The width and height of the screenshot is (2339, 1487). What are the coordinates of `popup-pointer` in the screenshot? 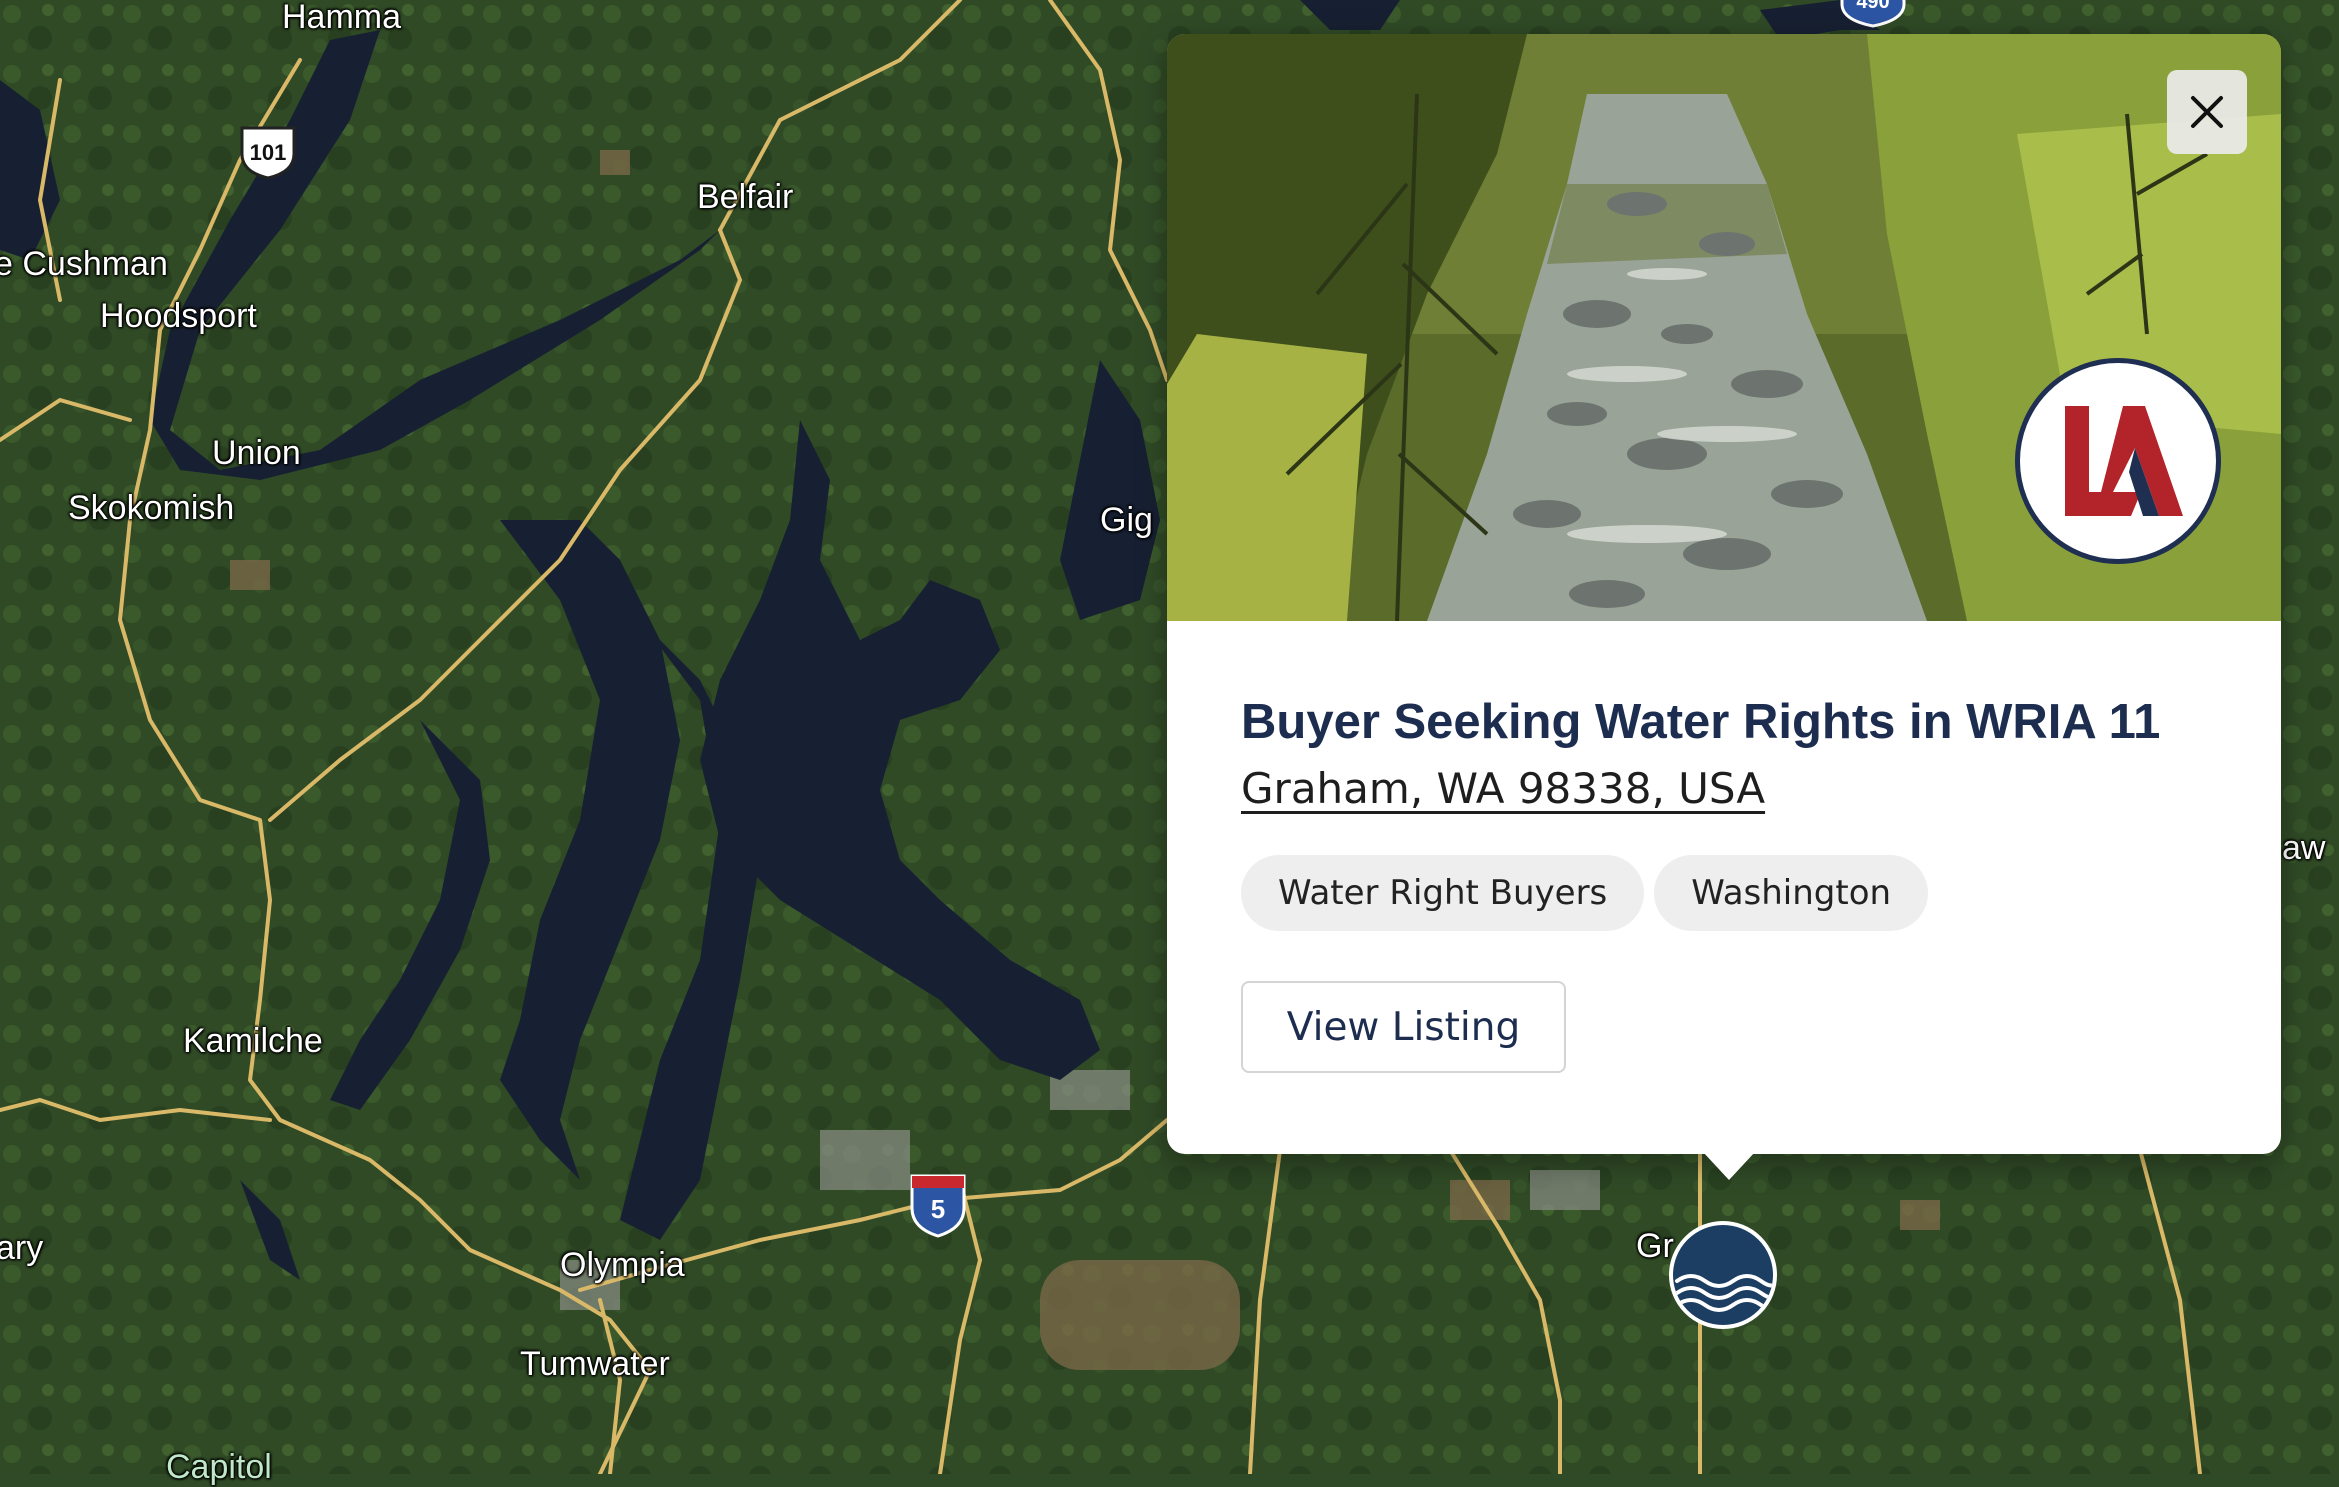 It's located at (1729, 1166).